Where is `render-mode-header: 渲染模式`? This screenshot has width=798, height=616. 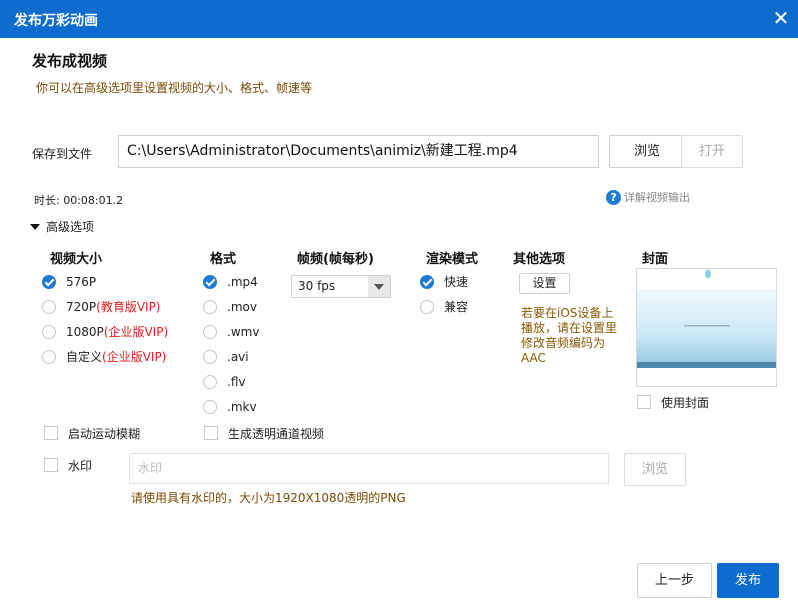
render-mode-header: 渲染模式 is located at coordinates (452, 259).